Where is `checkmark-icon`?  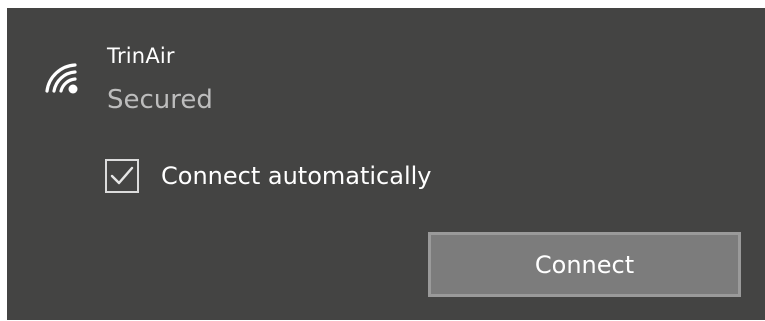
checkmark-icon is located at coordinates (122, 175).